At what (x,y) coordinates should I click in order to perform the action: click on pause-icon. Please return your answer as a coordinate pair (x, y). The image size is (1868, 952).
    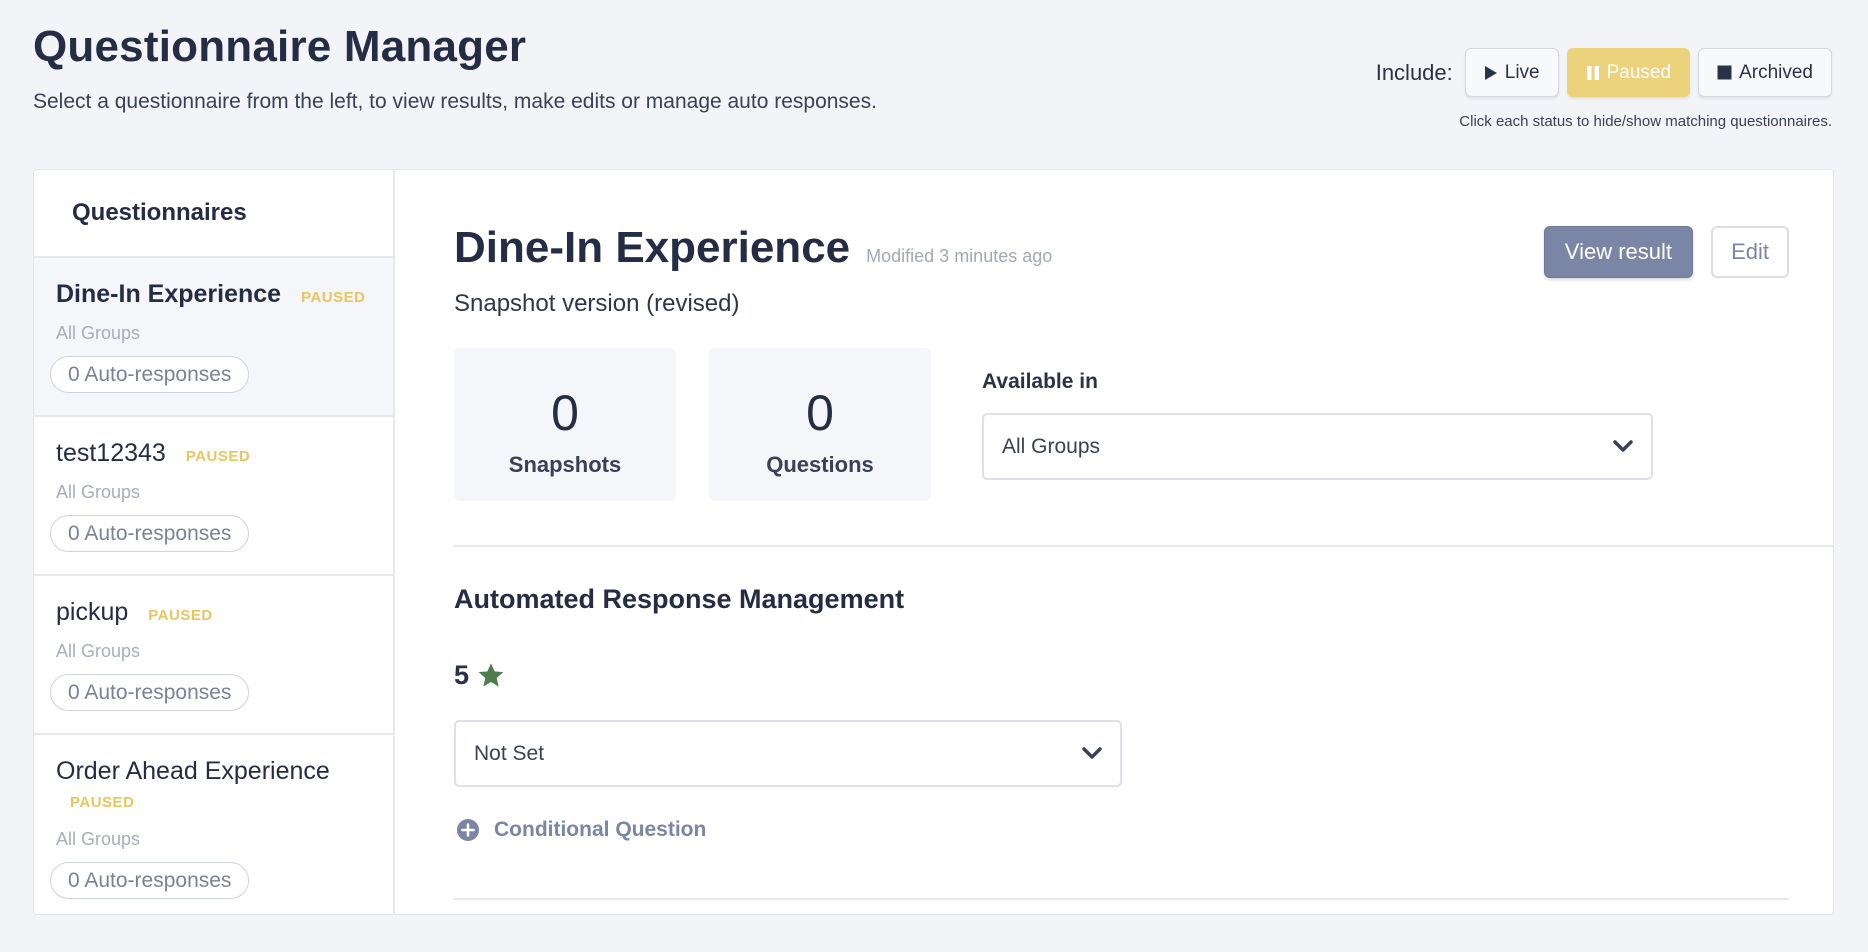
    Looking at the image, I should click on (1592, 72).